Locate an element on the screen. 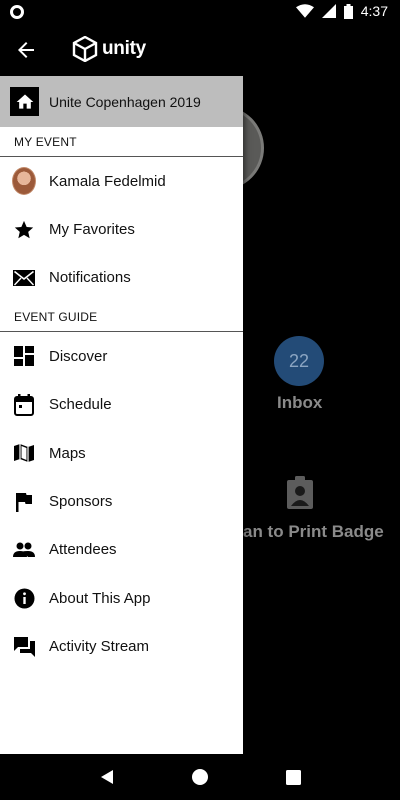 This screenshot has width=400, height=800. menu-item-label: Discover is located at coordinates (78, 356).